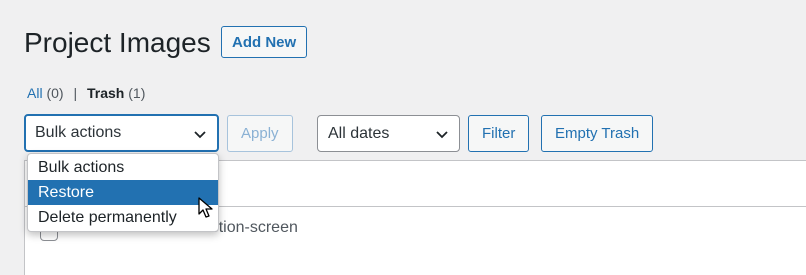 This screenshot has width=806, height=275. I want to click on bulk-actions-select: Bulk actions, so click(121, 133).